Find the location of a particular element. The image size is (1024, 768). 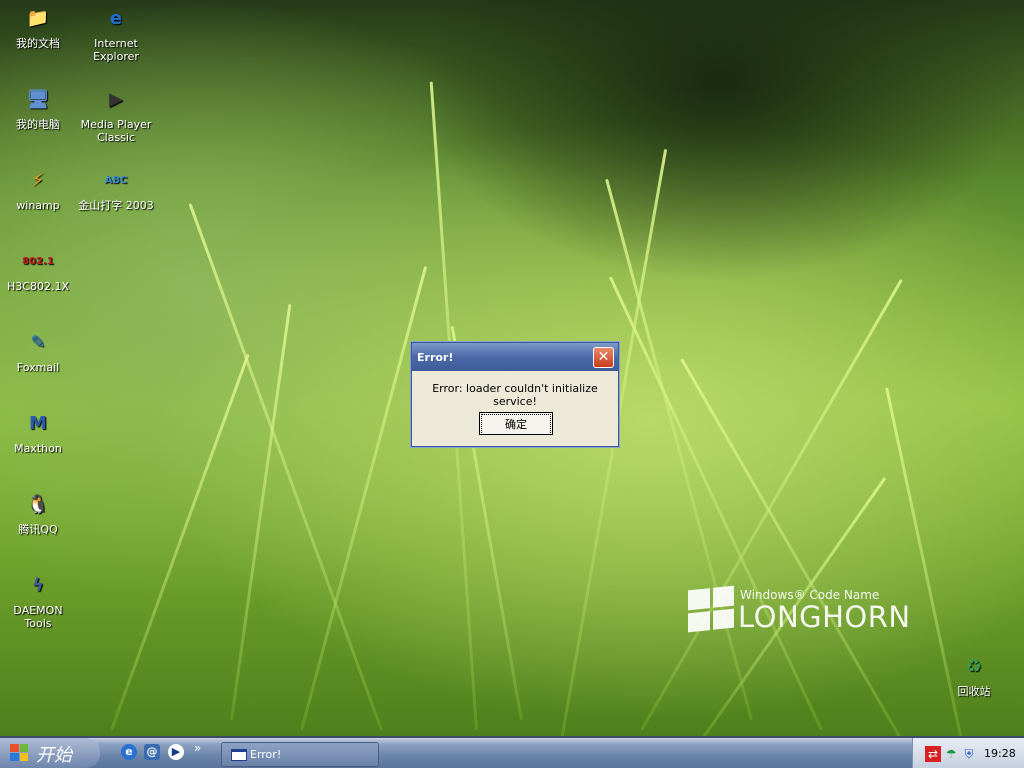

windows-flag-icon is located at coordinates (711, 609).